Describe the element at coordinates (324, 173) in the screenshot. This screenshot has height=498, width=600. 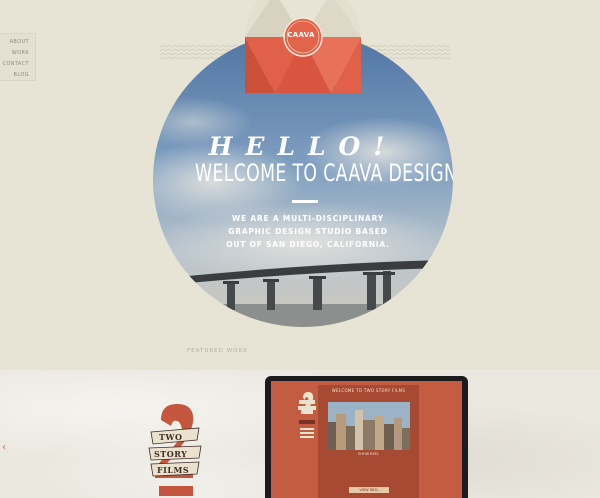
I see `welcome-heading: WELCOME TO CAAVA DESIGN` at that location.